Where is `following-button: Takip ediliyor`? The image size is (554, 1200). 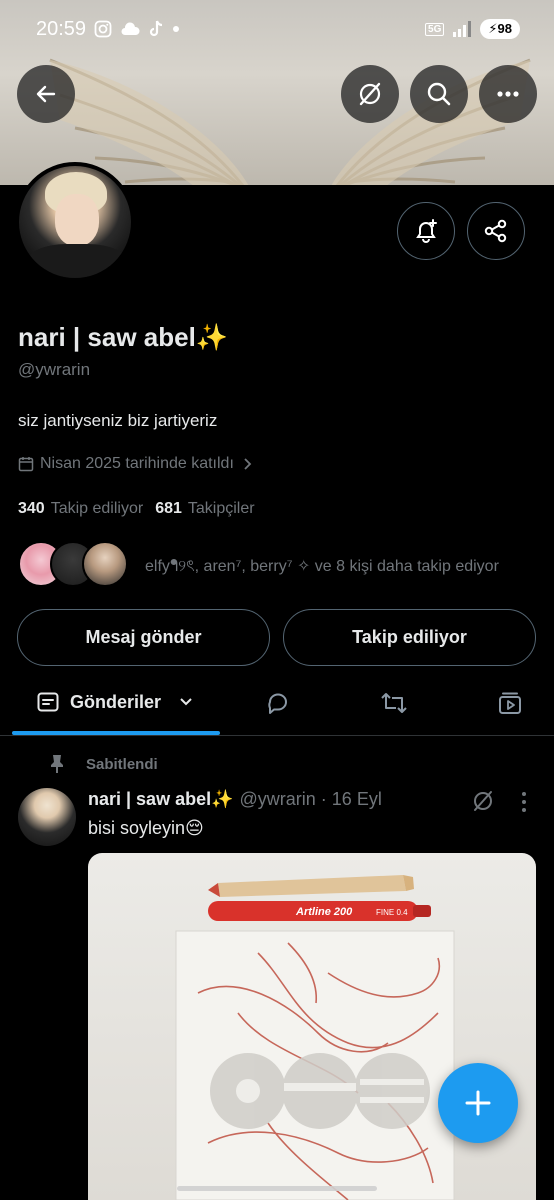 following-button: Takip ediliyor is located at coordinates (409, 637).